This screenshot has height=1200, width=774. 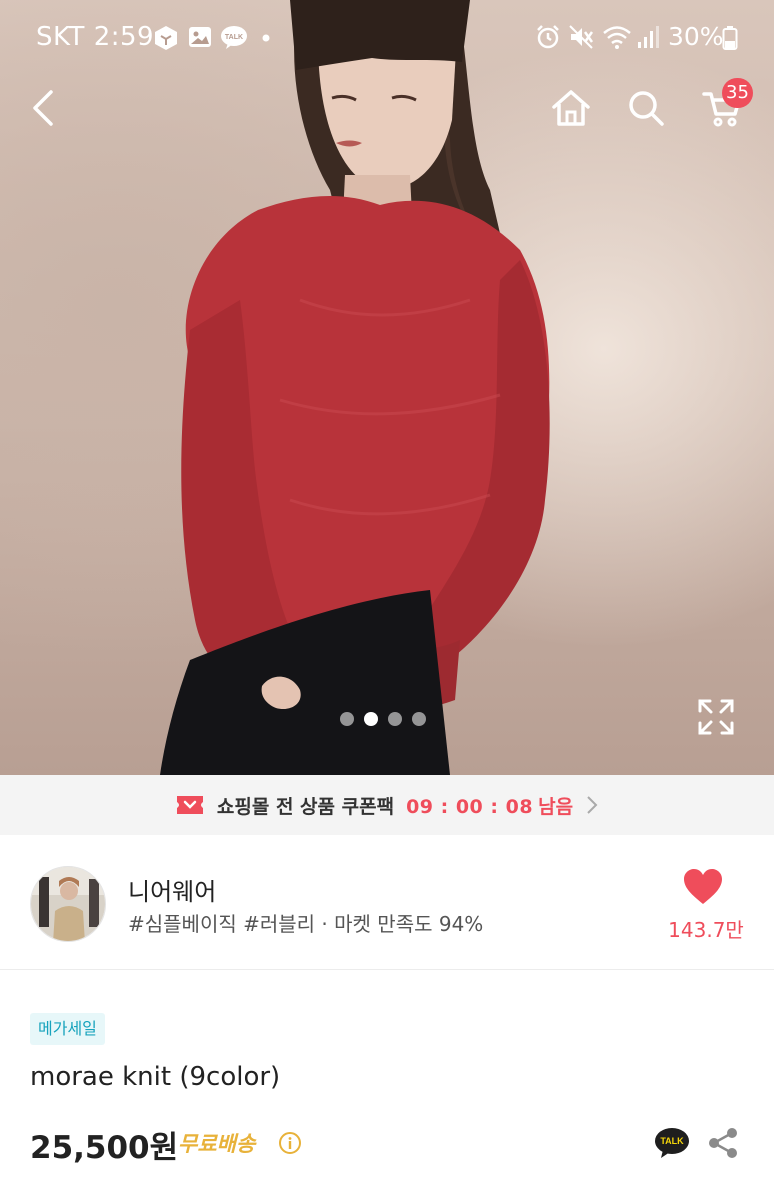 I want to click on info-icon, so click(x=290, y=1143).